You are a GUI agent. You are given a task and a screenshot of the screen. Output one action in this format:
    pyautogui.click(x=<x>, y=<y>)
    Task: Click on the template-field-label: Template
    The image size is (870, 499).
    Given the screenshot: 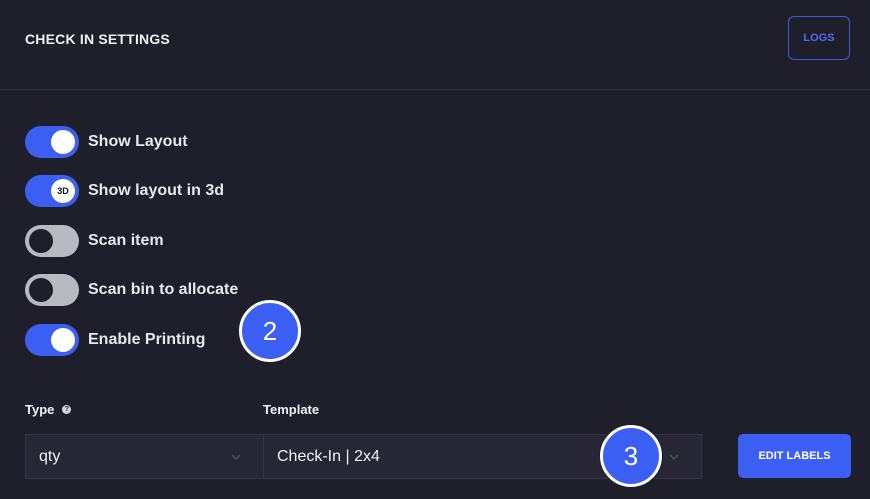 What is the action you would take?
    pyautogui.click(x=291, y=409)
    